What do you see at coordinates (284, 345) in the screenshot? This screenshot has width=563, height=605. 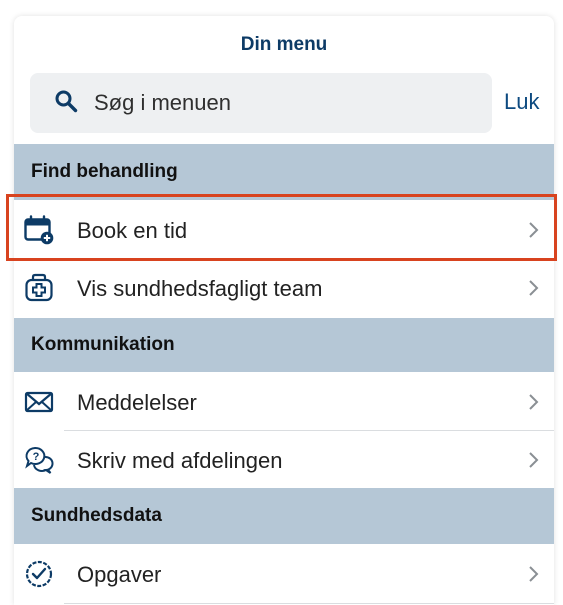 I see `section-header-kommunikation: Kommunikation` at bounding box center [284, 345].